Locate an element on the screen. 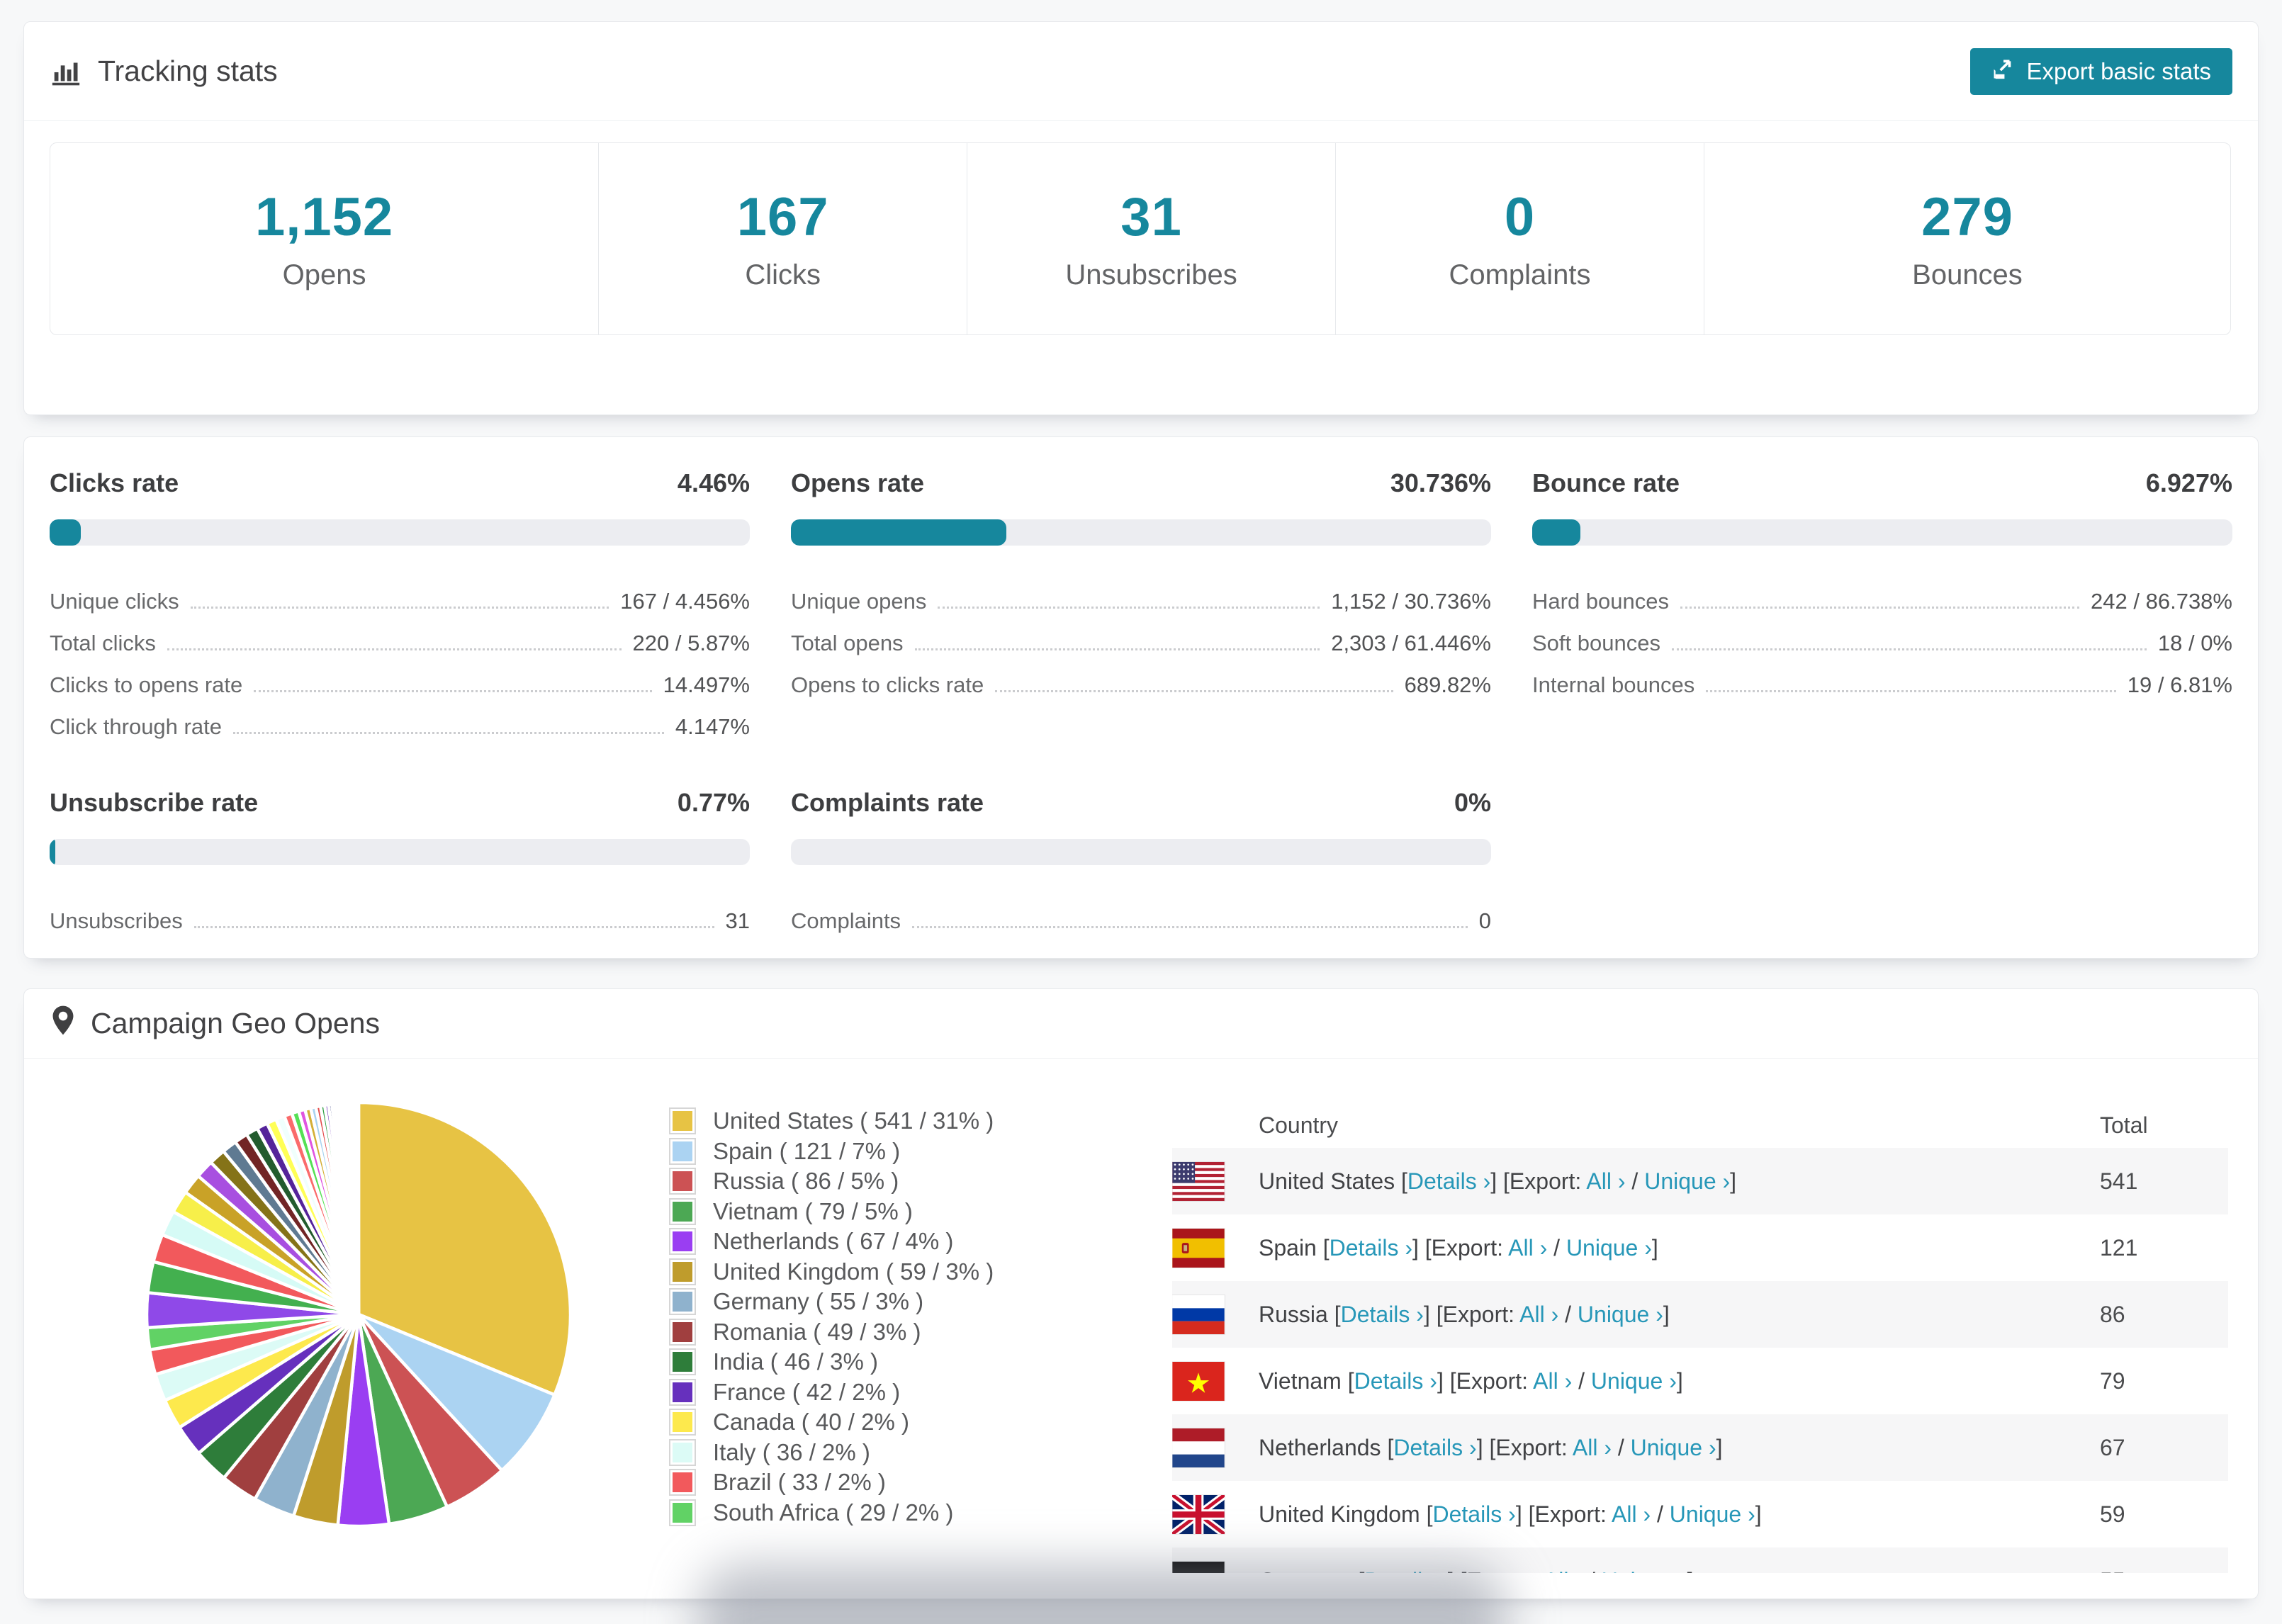  rate-title: Clicks rate is located at coordinates (115, 482).